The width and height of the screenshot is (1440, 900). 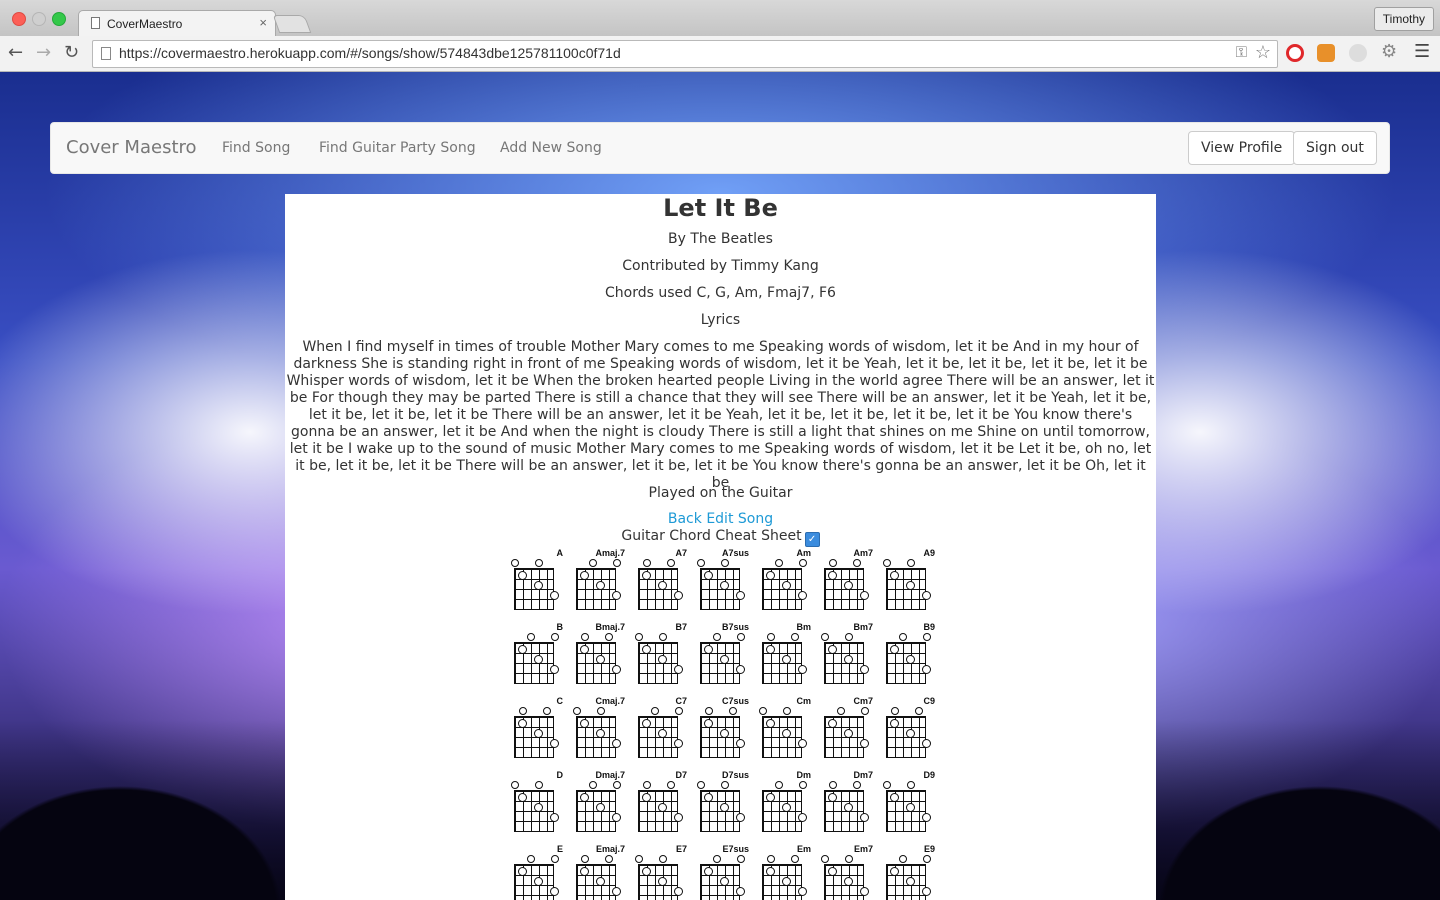 I want to click on chord-diagram: A7sus, so click(x=724, y=585).